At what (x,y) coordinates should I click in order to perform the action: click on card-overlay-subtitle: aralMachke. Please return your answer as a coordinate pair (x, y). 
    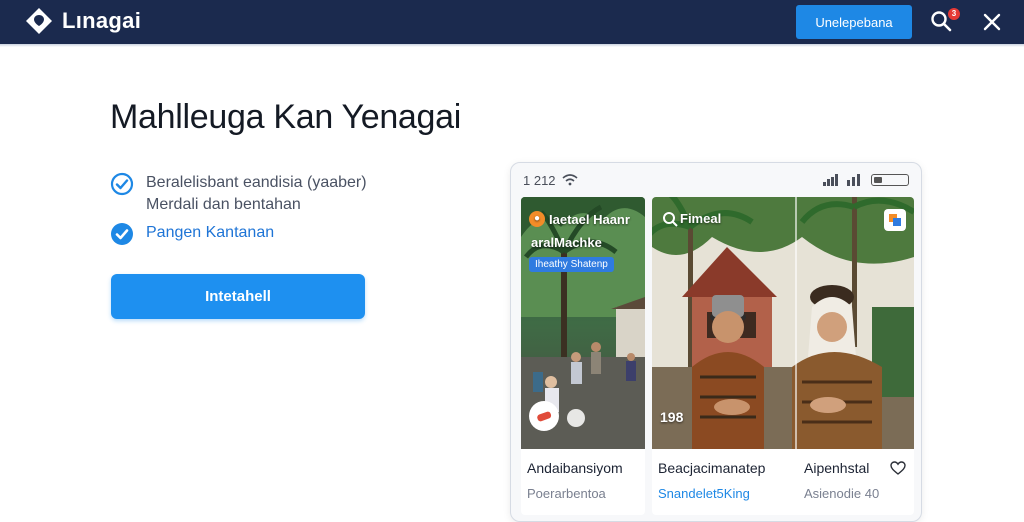
    Looking at the image, I should click on (566, 242).